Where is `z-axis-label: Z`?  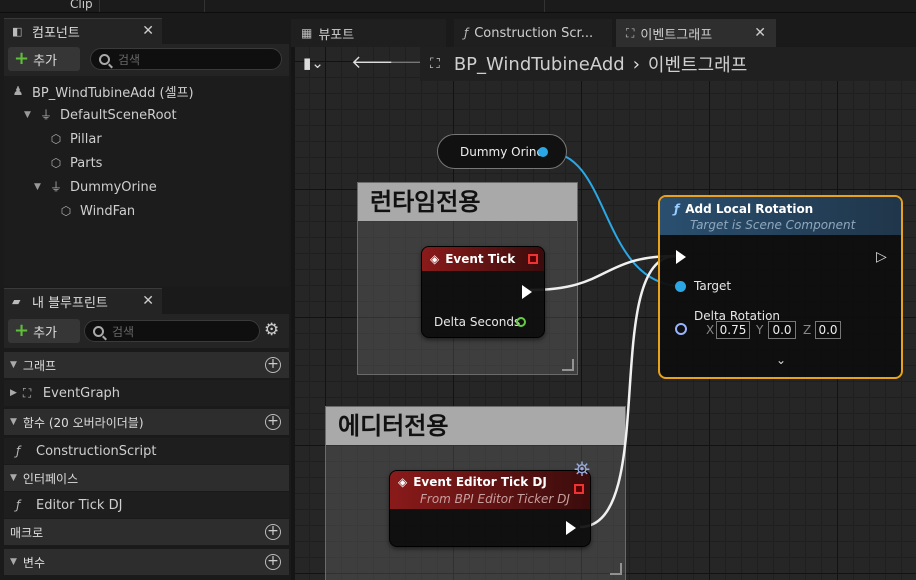 z-axis-label: Z is located at coordinates (807, 330).